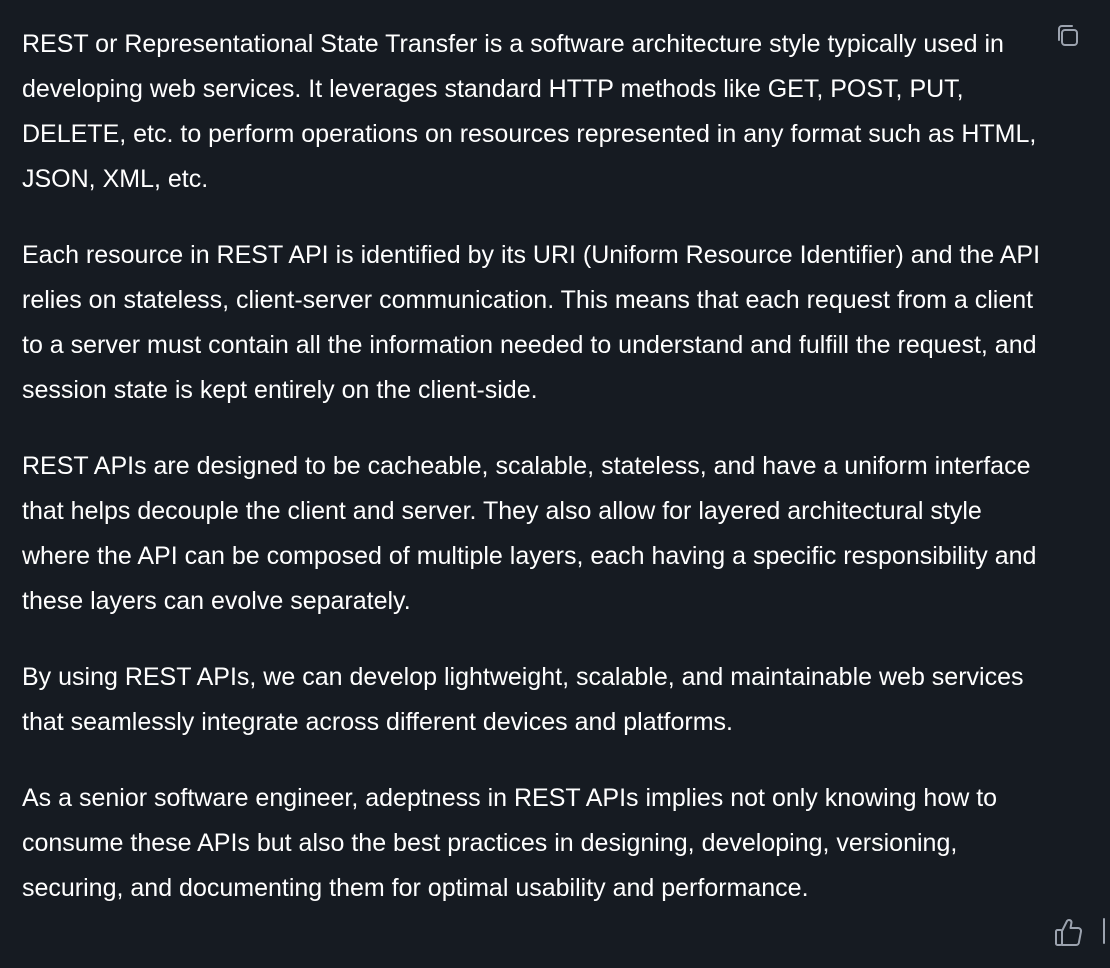  I want to click on thumbs-up-button, so click(1068, 932).